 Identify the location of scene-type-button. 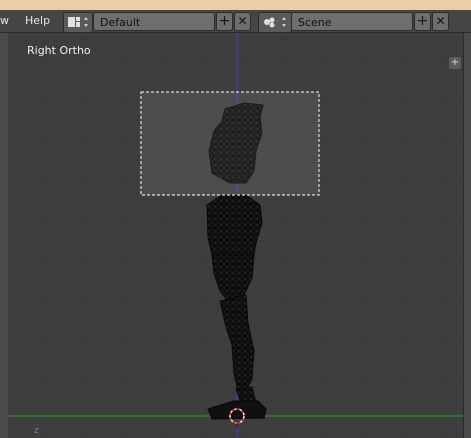
(275, 22).